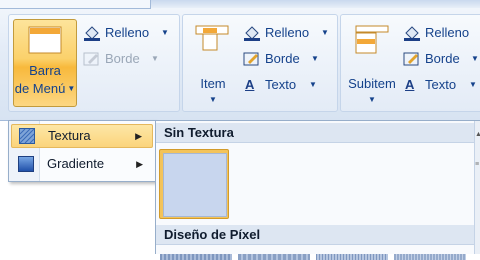  I want to click on subitem-button: Subitem ▼, so click(372, 62).